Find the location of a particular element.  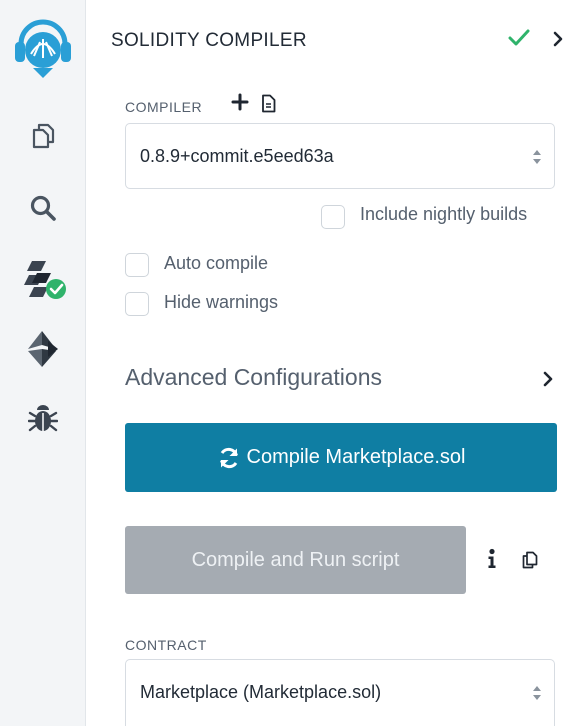

panel-title: SOLIDITY COMPILER is located at coordinates (209, 40).